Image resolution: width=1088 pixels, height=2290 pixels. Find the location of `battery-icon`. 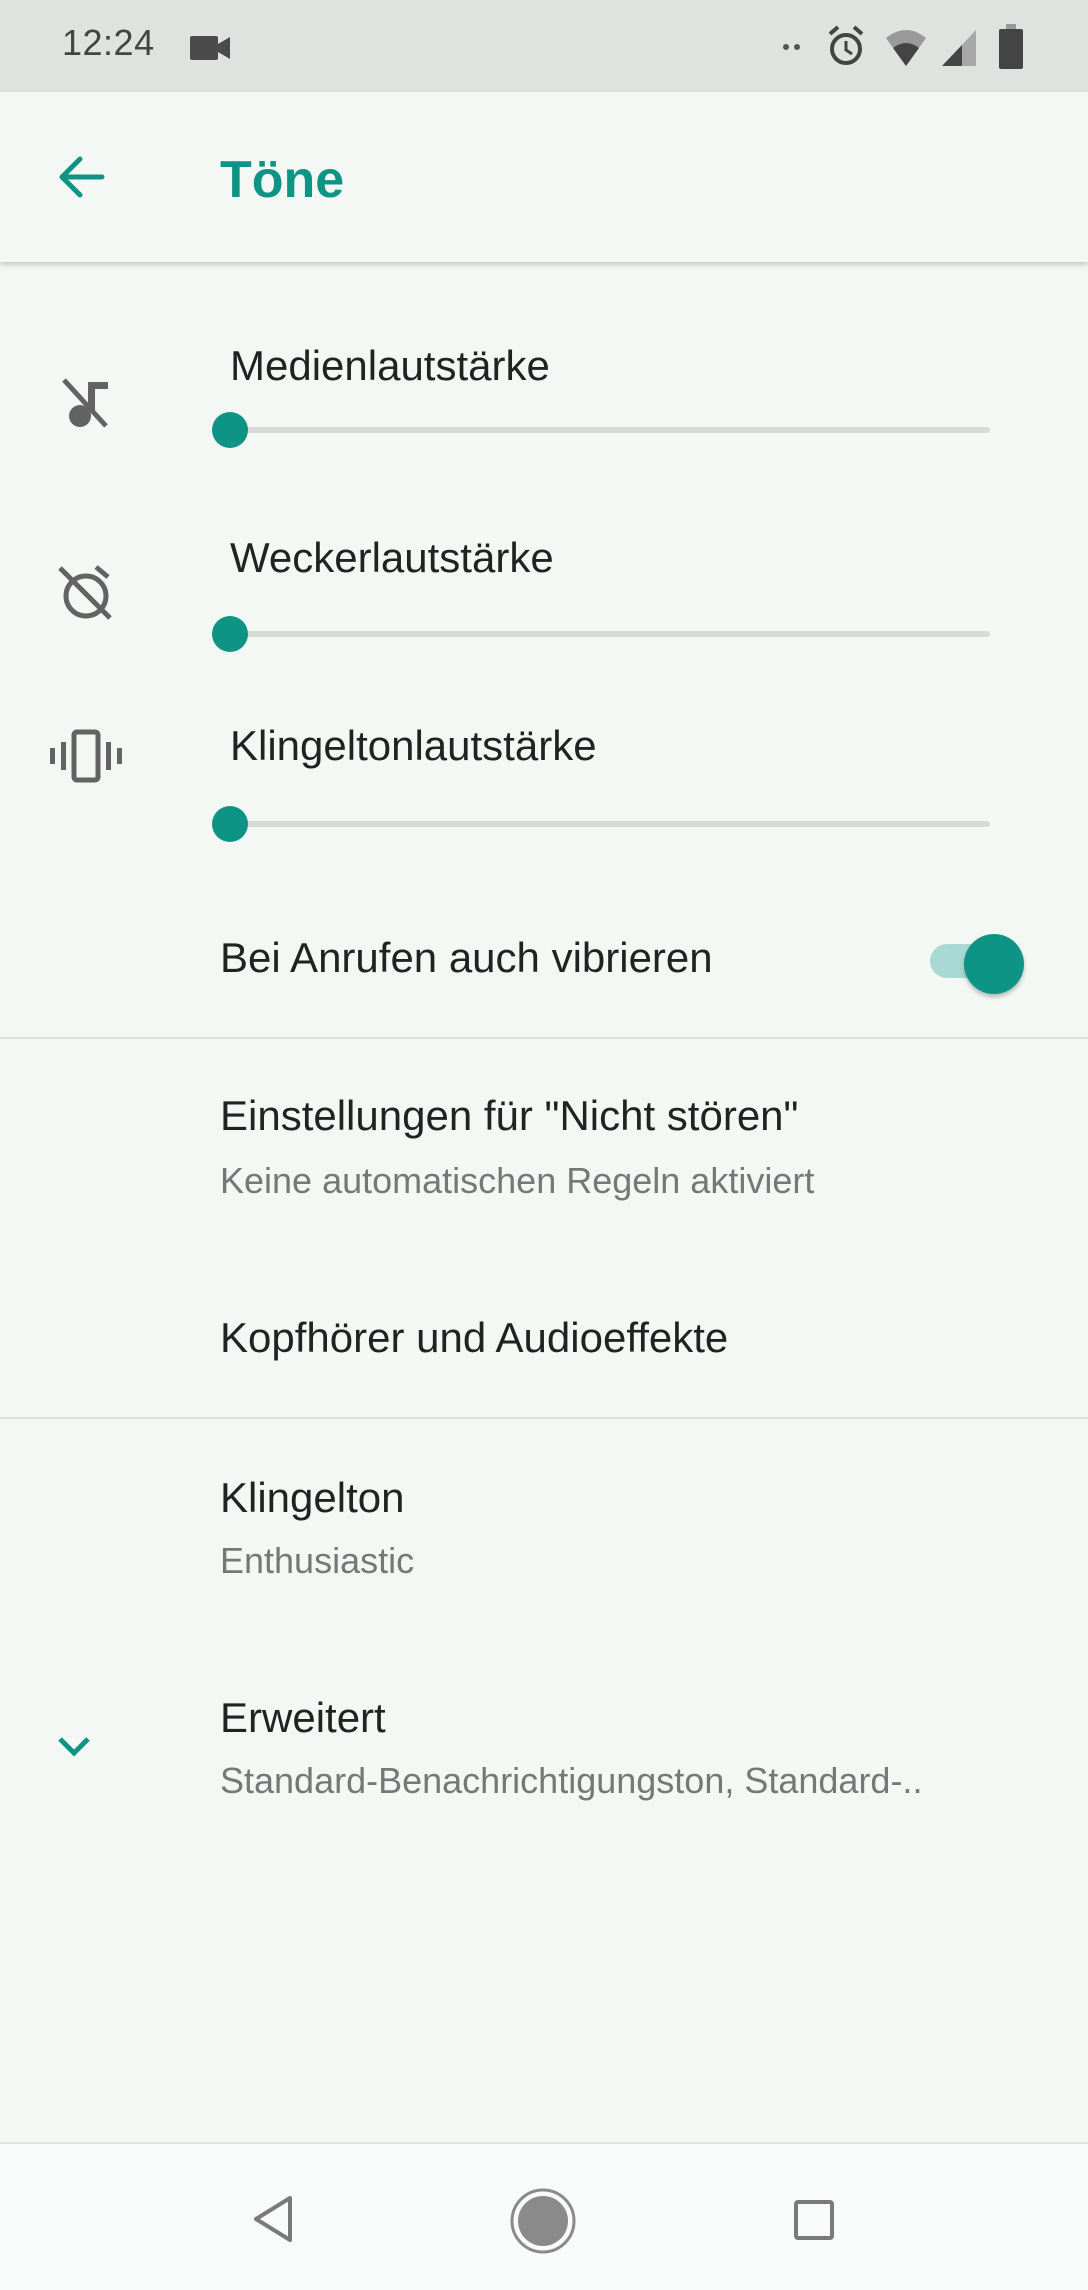

battery-icon is located at coordinates (1011, 46).